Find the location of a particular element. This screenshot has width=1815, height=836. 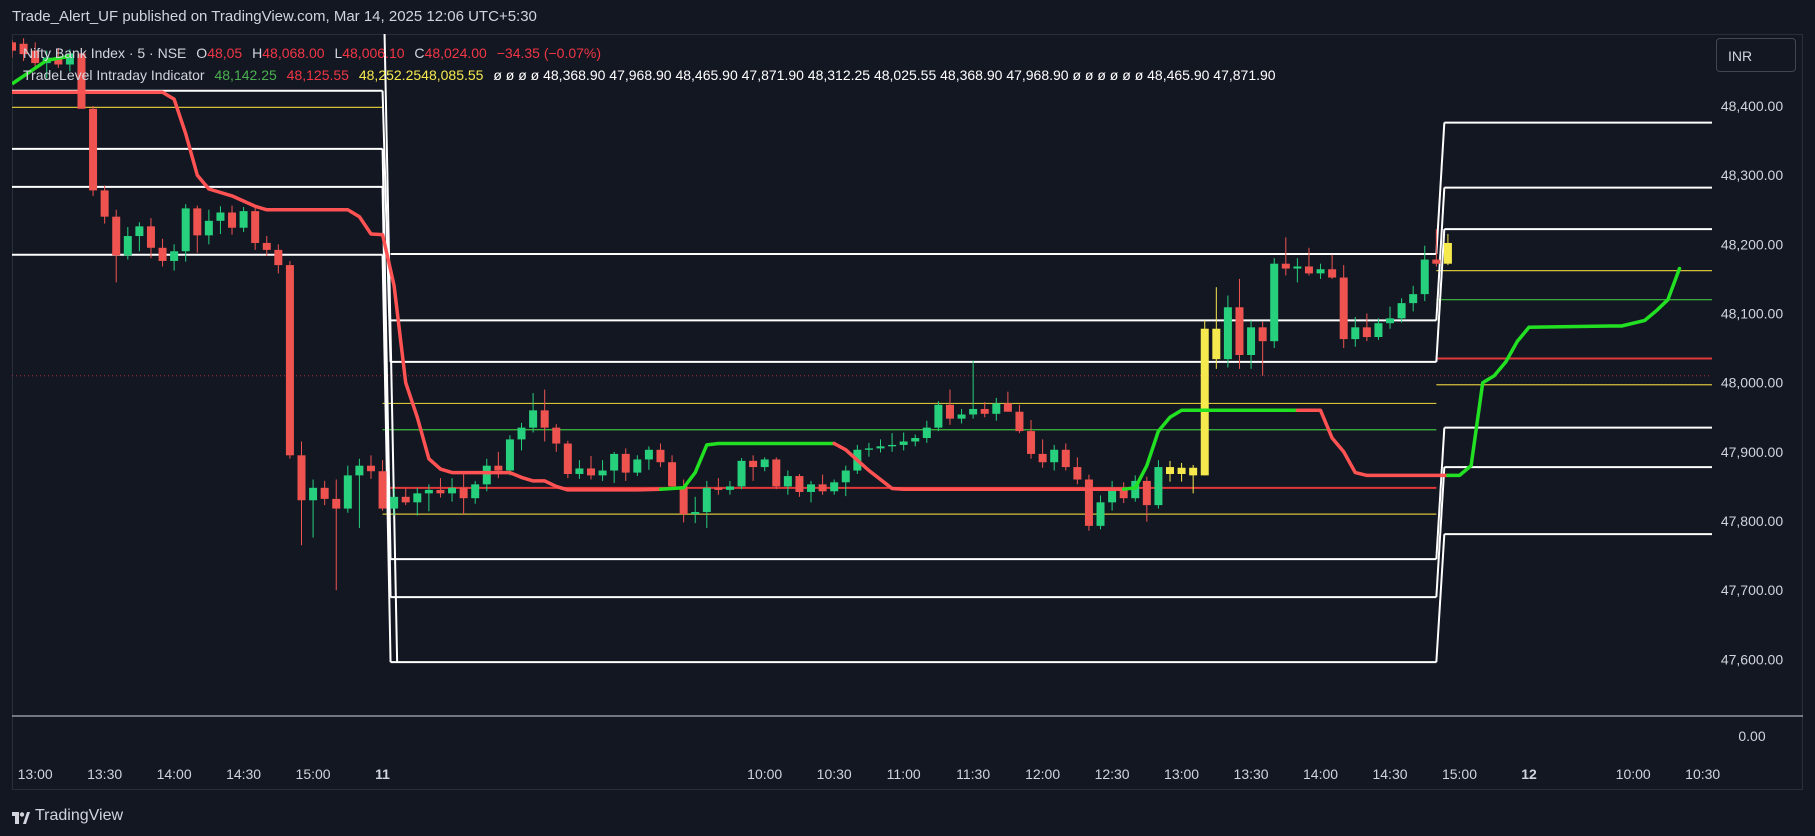

tradingview-logo: TradingView is located at coordinates (67, 816).